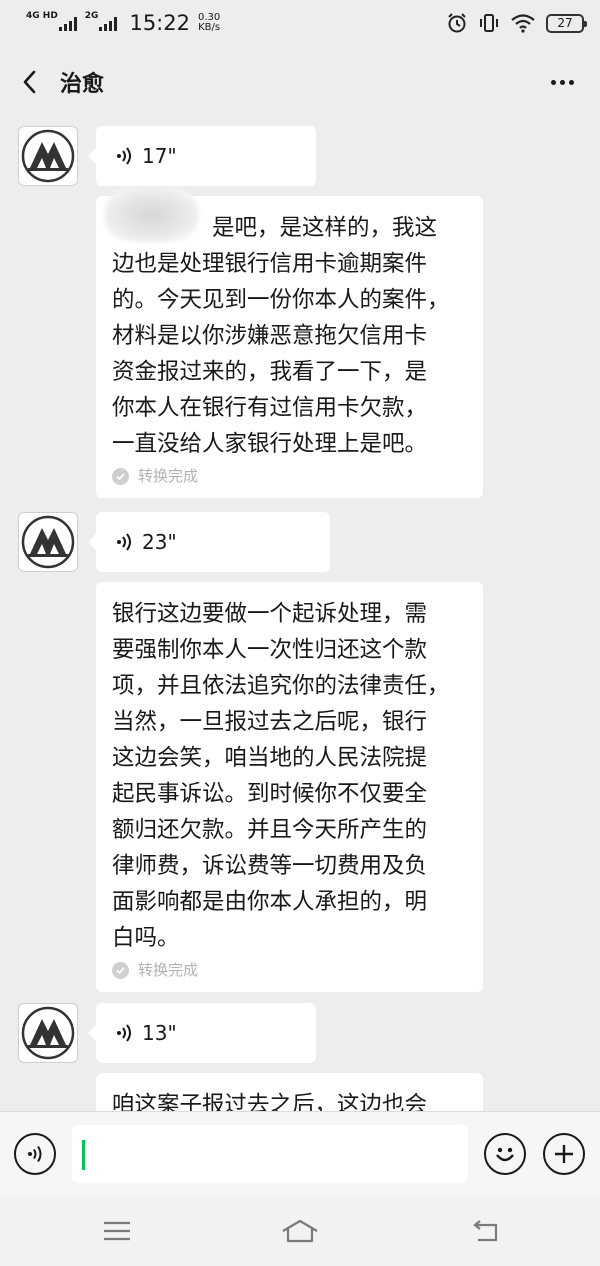  Describe the element at coordinates (270, 1154) in the screenshot. I see `message-input` at that location.